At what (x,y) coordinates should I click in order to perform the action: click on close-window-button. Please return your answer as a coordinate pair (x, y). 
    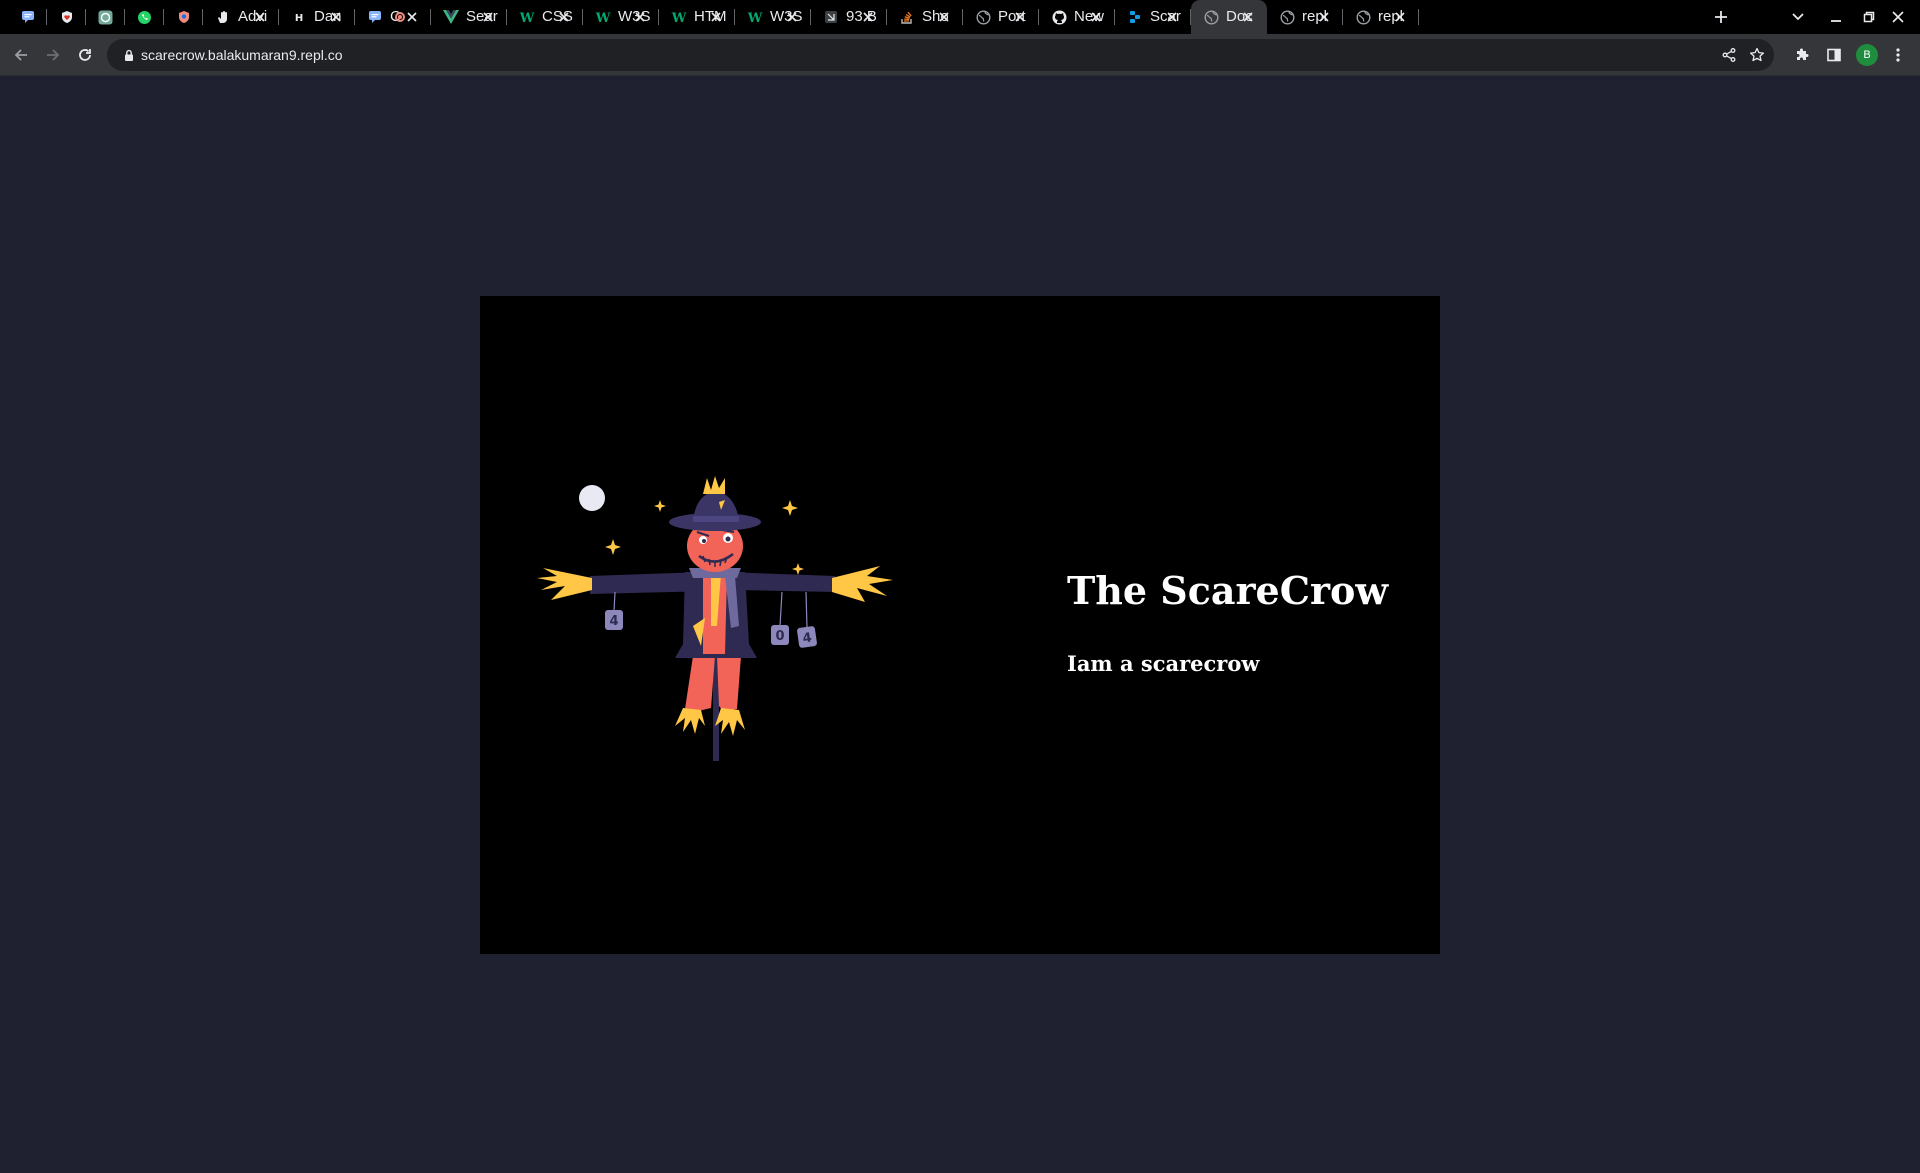
    Looking at the image, I should click on (1898, 17).